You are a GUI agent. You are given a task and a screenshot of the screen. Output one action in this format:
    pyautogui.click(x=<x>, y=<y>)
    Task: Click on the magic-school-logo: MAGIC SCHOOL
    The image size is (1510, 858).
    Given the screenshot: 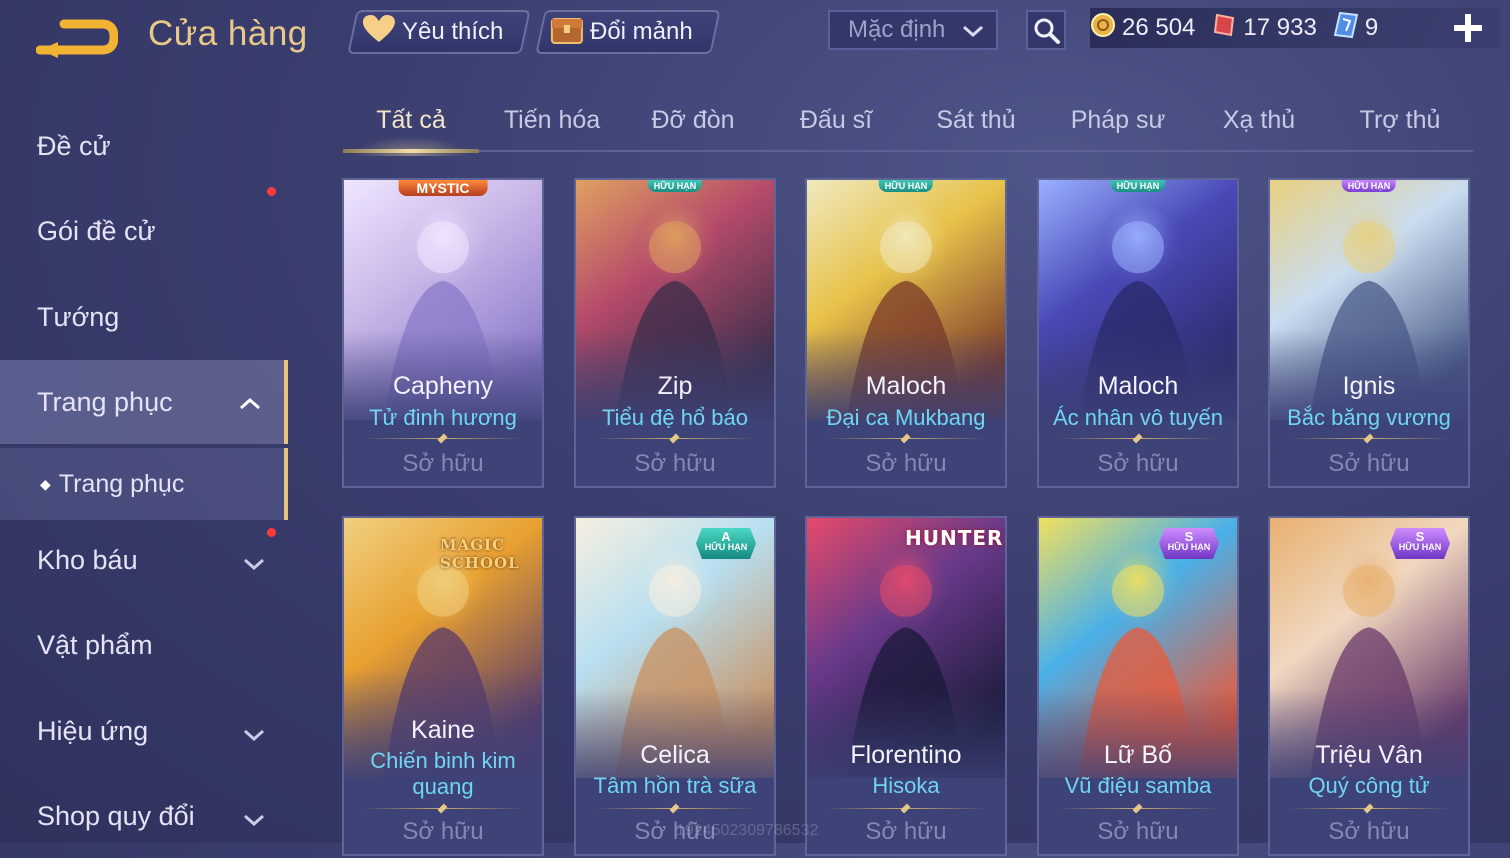 What is the action you would take?
    pyautogui.click(x=480, y=554)
    